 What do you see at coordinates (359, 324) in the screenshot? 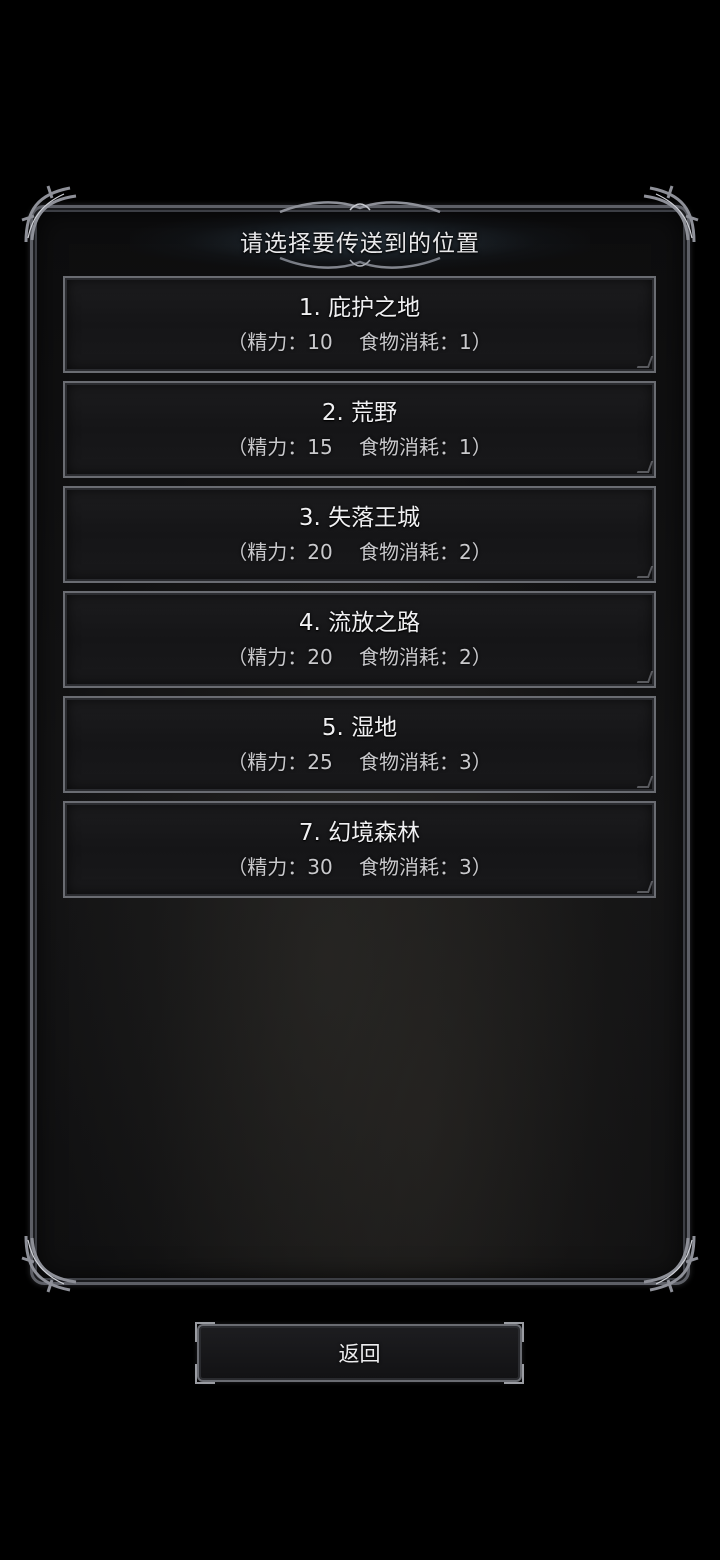
I see `location-option-shelter: 1. 庇护之地 （精力：10 食物消耗：1）` at bounding box center [359, 324].